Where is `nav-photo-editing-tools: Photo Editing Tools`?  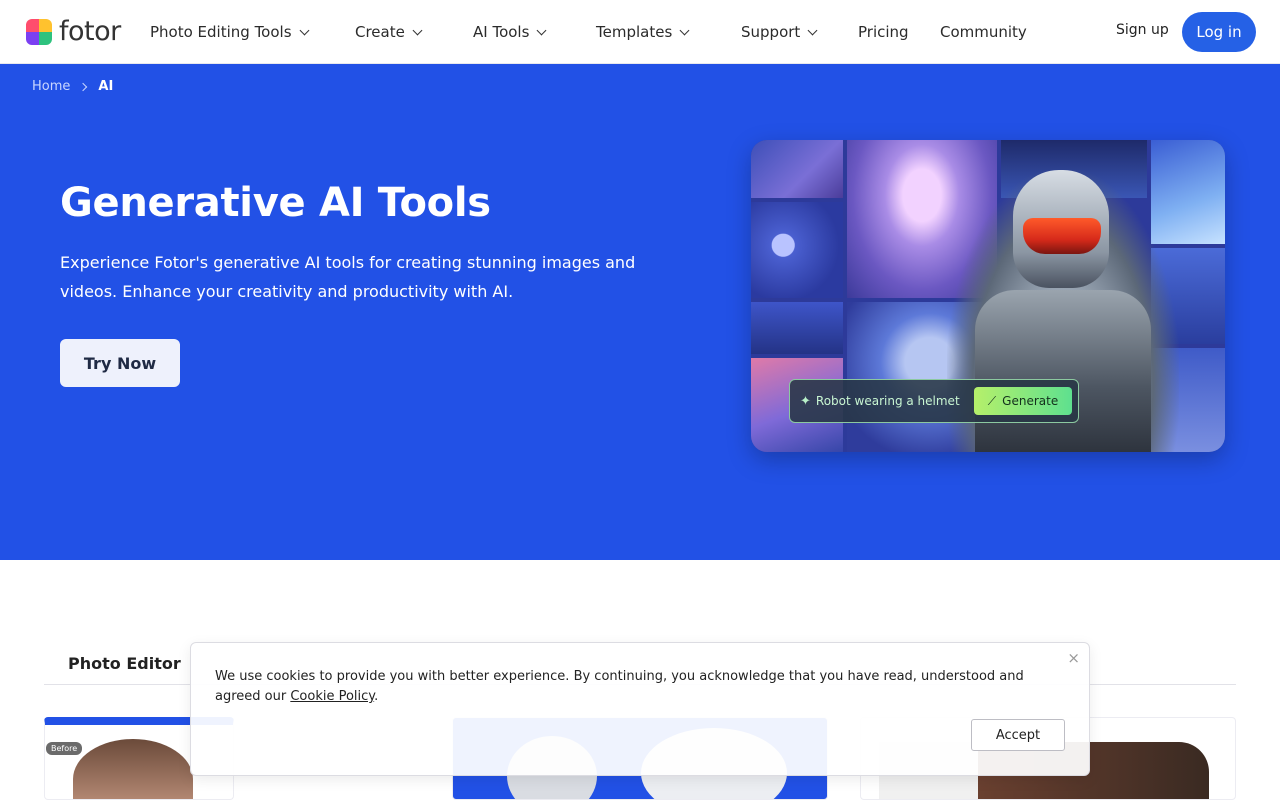
nav-photo-editing-tools: Photo Editing Tools is located at coordinates (229, 32).